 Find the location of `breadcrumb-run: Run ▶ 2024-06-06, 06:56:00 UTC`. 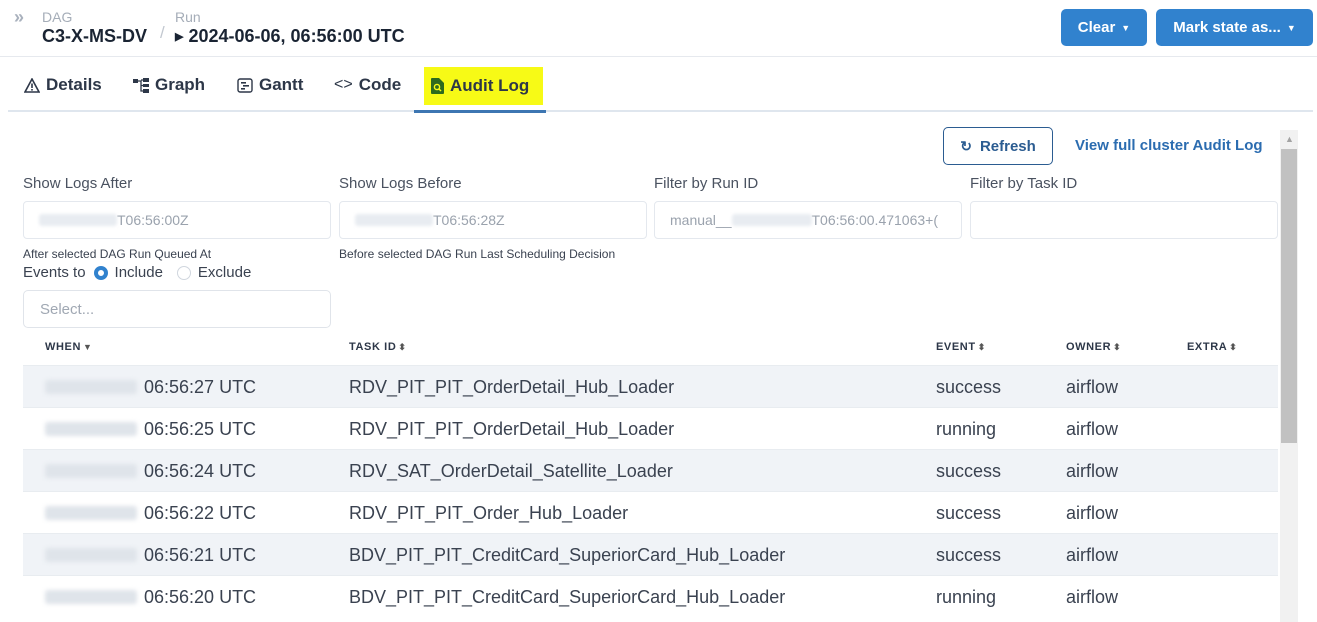

breadcrumb-run: Run ▶ 2024-06-06, 06:56:00 UTC is located at coordinates (290, 28).